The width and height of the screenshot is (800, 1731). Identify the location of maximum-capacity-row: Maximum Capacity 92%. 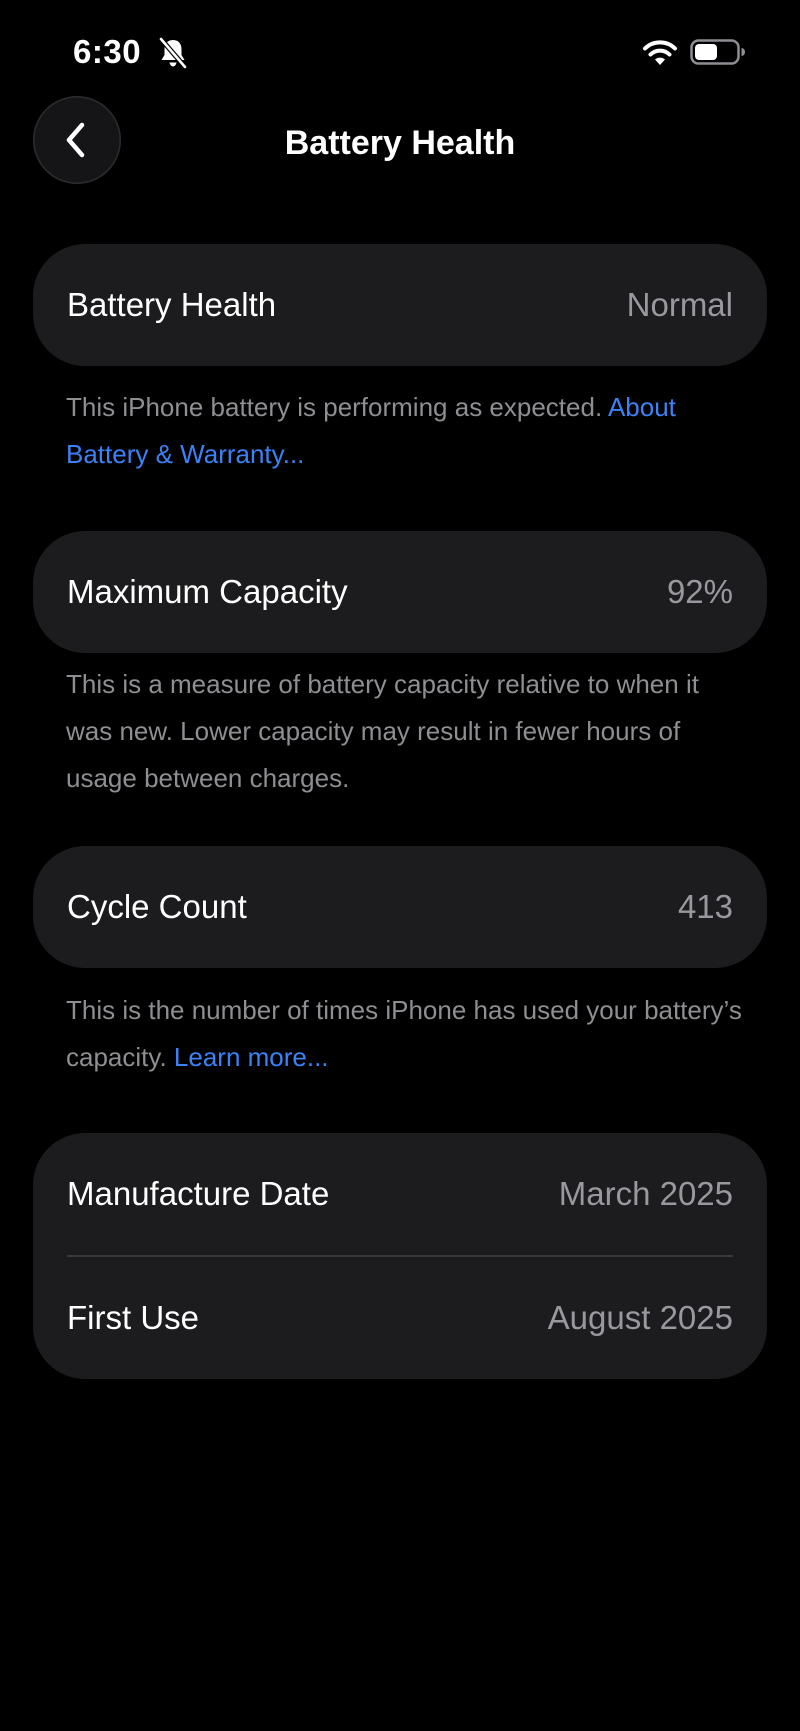
(400, 592).